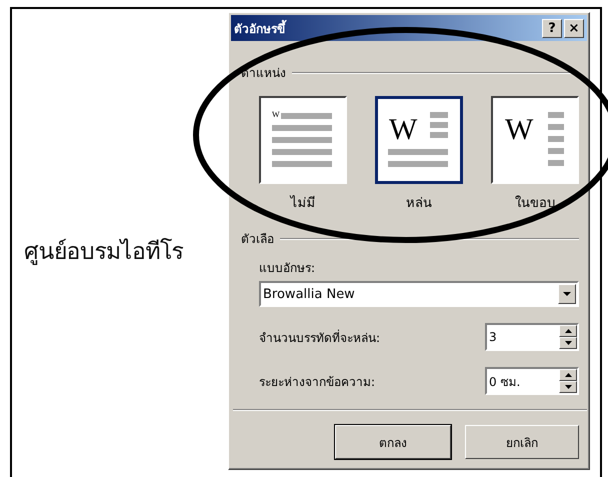 The height and width of the screenshot is (477, 608). Describe the element at coordinates (287, 268) in the screenshot. I see `field-label: แบบอักษร:` at that location.